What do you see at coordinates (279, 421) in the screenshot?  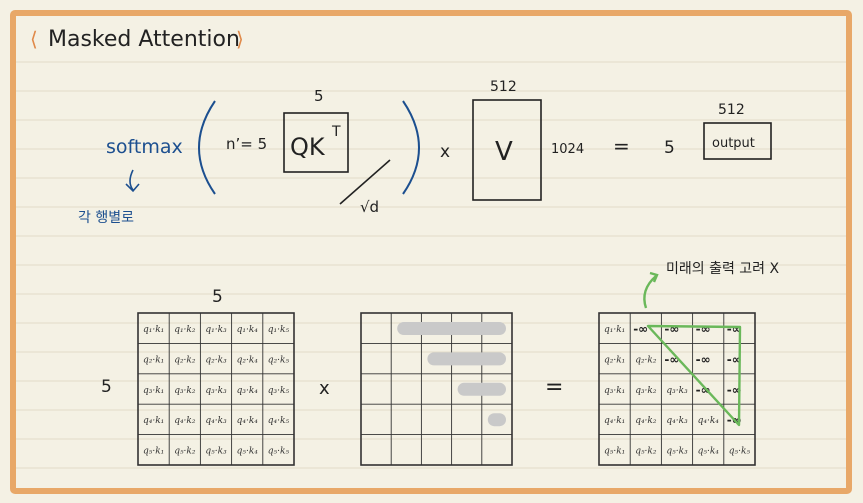 I see `qk-matrix-cell: q₄·k₅` at bounding box center [279, 421].